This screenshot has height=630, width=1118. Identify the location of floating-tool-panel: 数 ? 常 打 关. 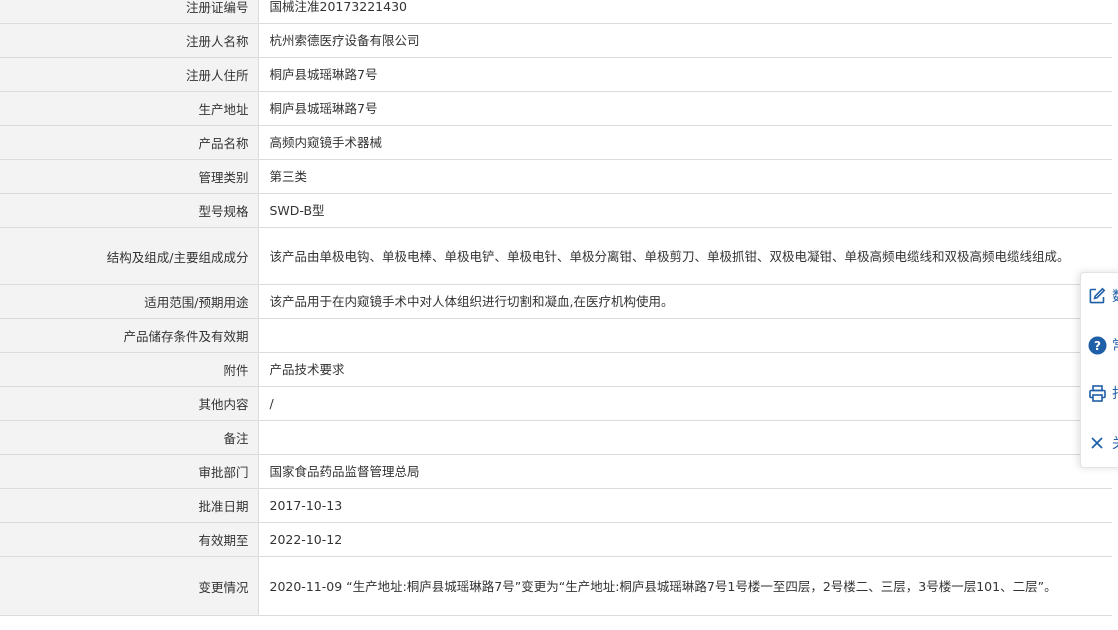
(1099, 370).